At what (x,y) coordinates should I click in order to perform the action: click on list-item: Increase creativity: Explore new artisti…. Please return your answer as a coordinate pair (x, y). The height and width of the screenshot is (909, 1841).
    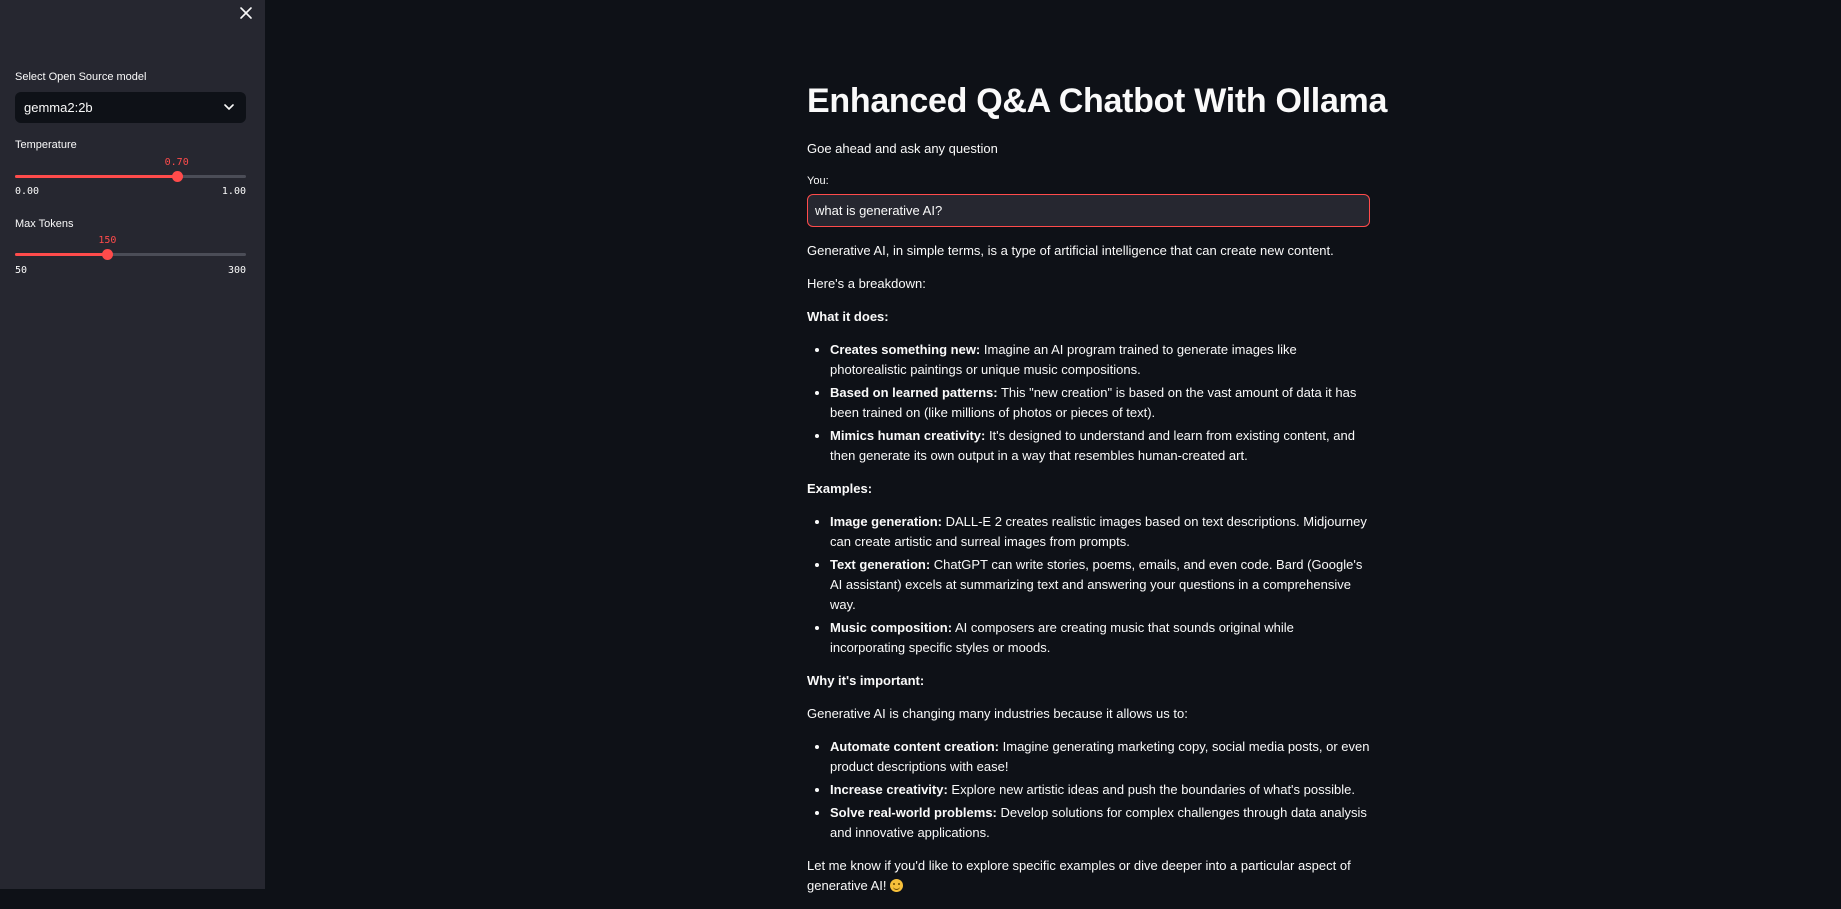
    Looking at the image, I should click on (1100, 790).